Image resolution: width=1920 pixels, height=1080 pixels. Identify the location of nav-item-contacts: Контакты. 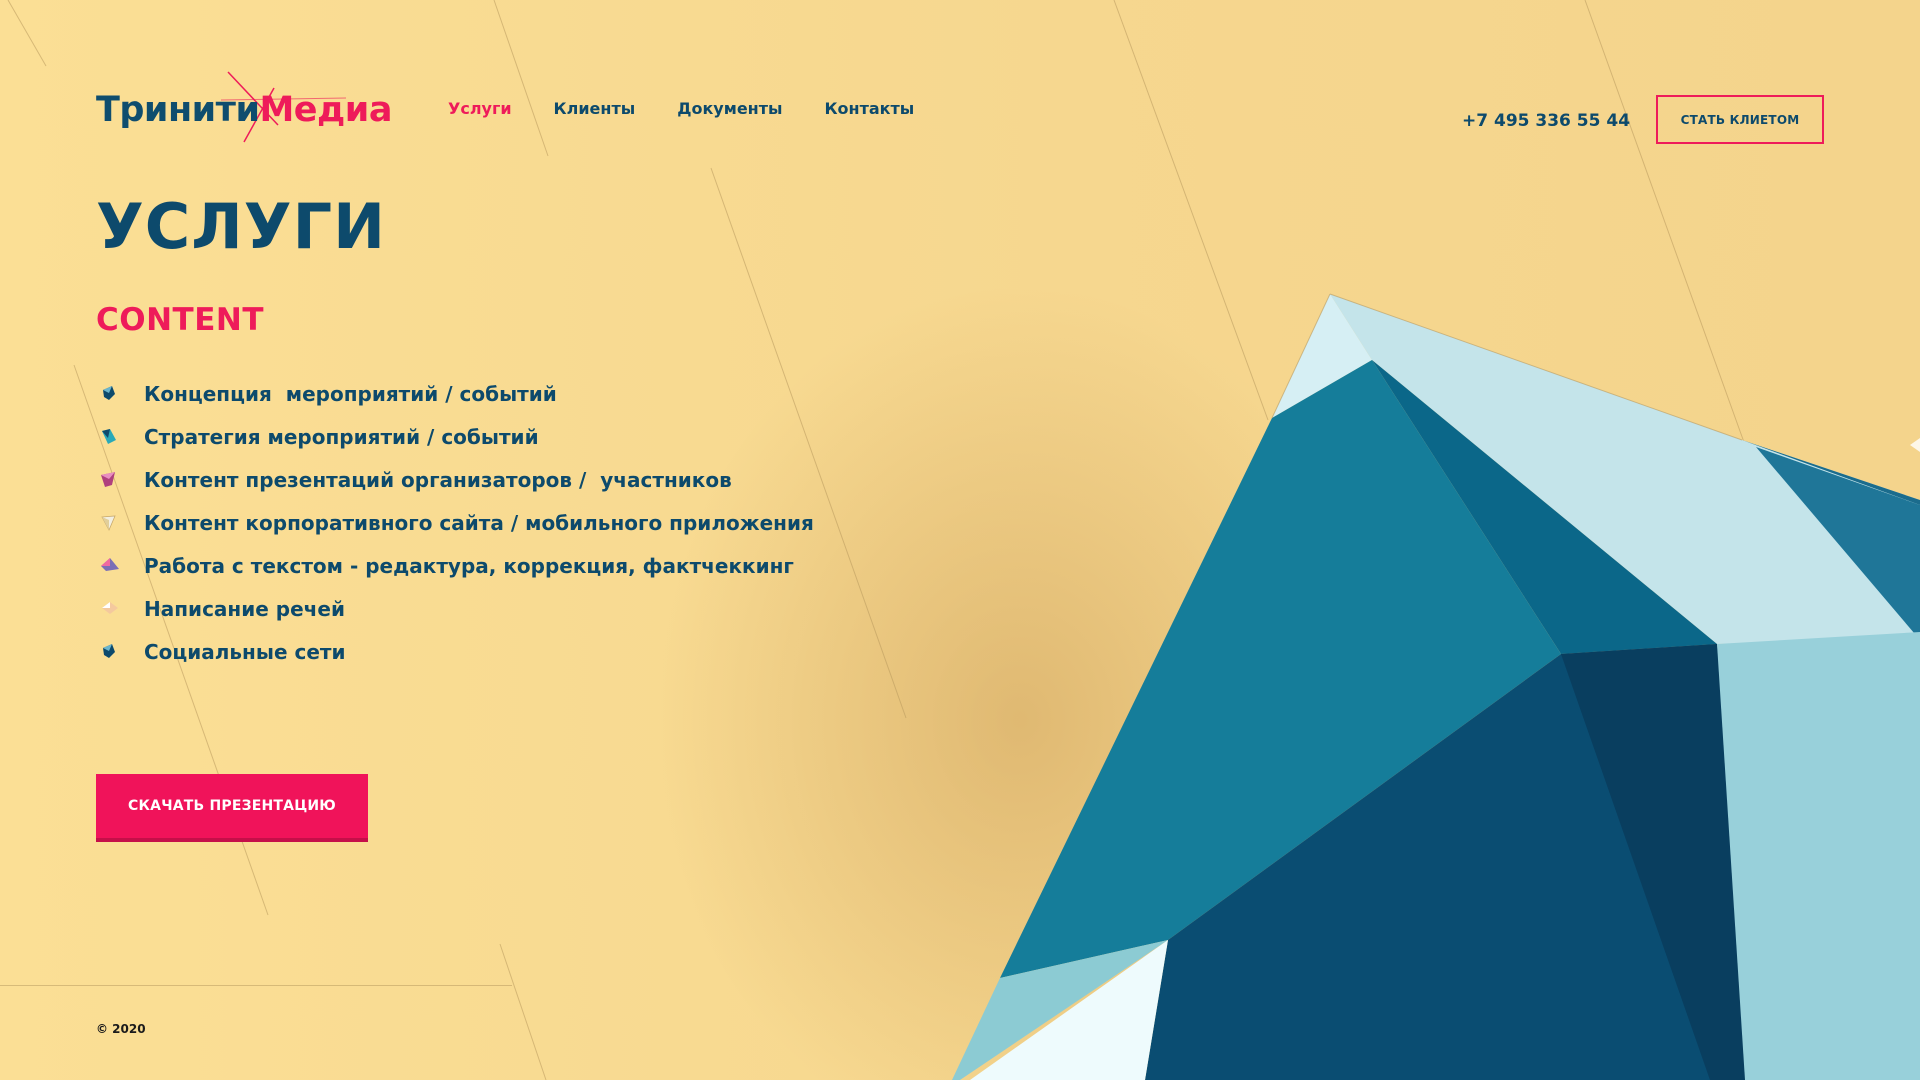
(869, 108).